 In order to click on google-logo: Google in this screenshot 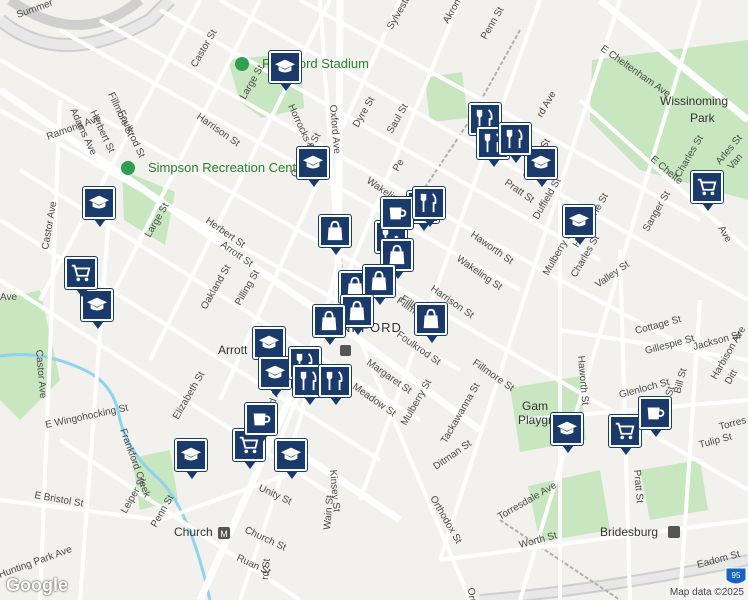, I will do `click(37, 585)`.